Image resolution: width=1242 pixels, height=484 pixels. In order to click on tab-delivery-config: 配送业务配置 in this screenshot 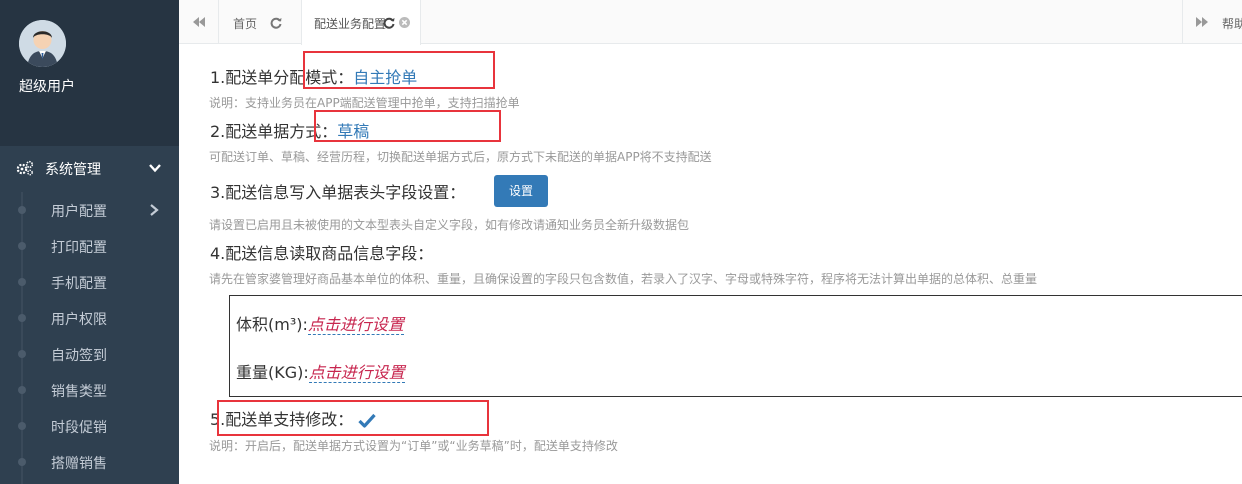, I will do `click(361, 22)`.